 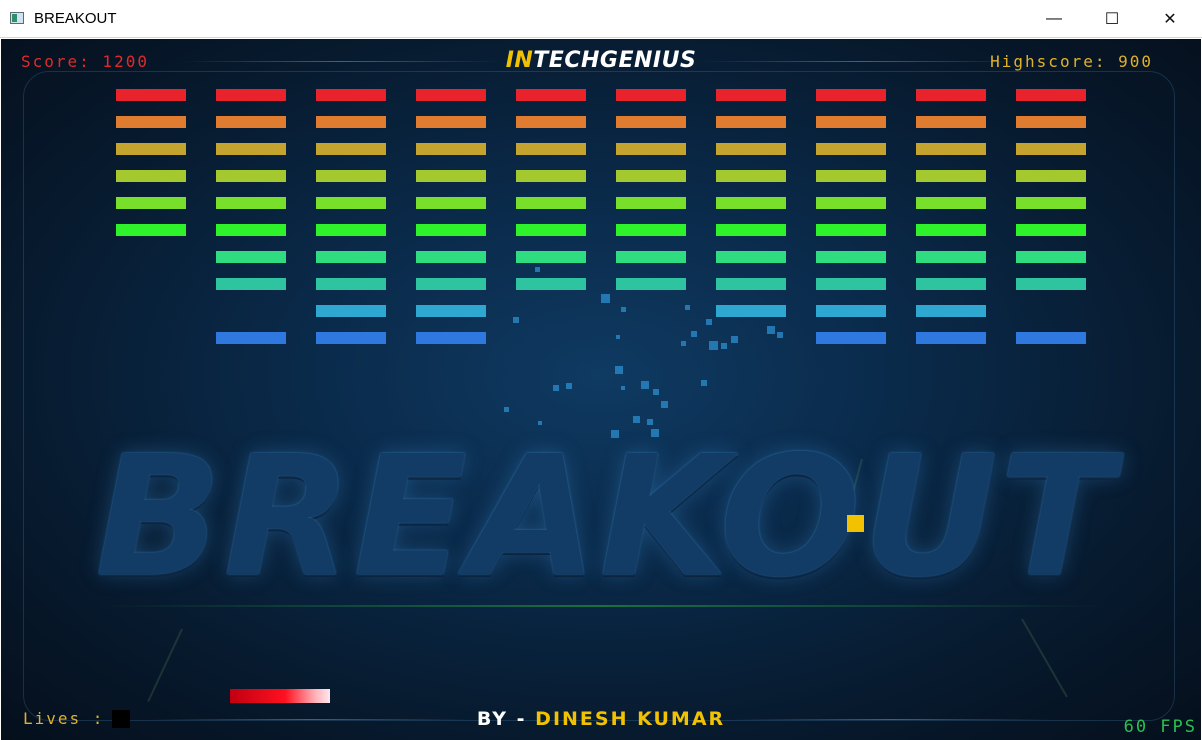 What do you see at coordinates (17, 18) in the screenshot?
I see `app-icon` at bounding box center [17, 18].